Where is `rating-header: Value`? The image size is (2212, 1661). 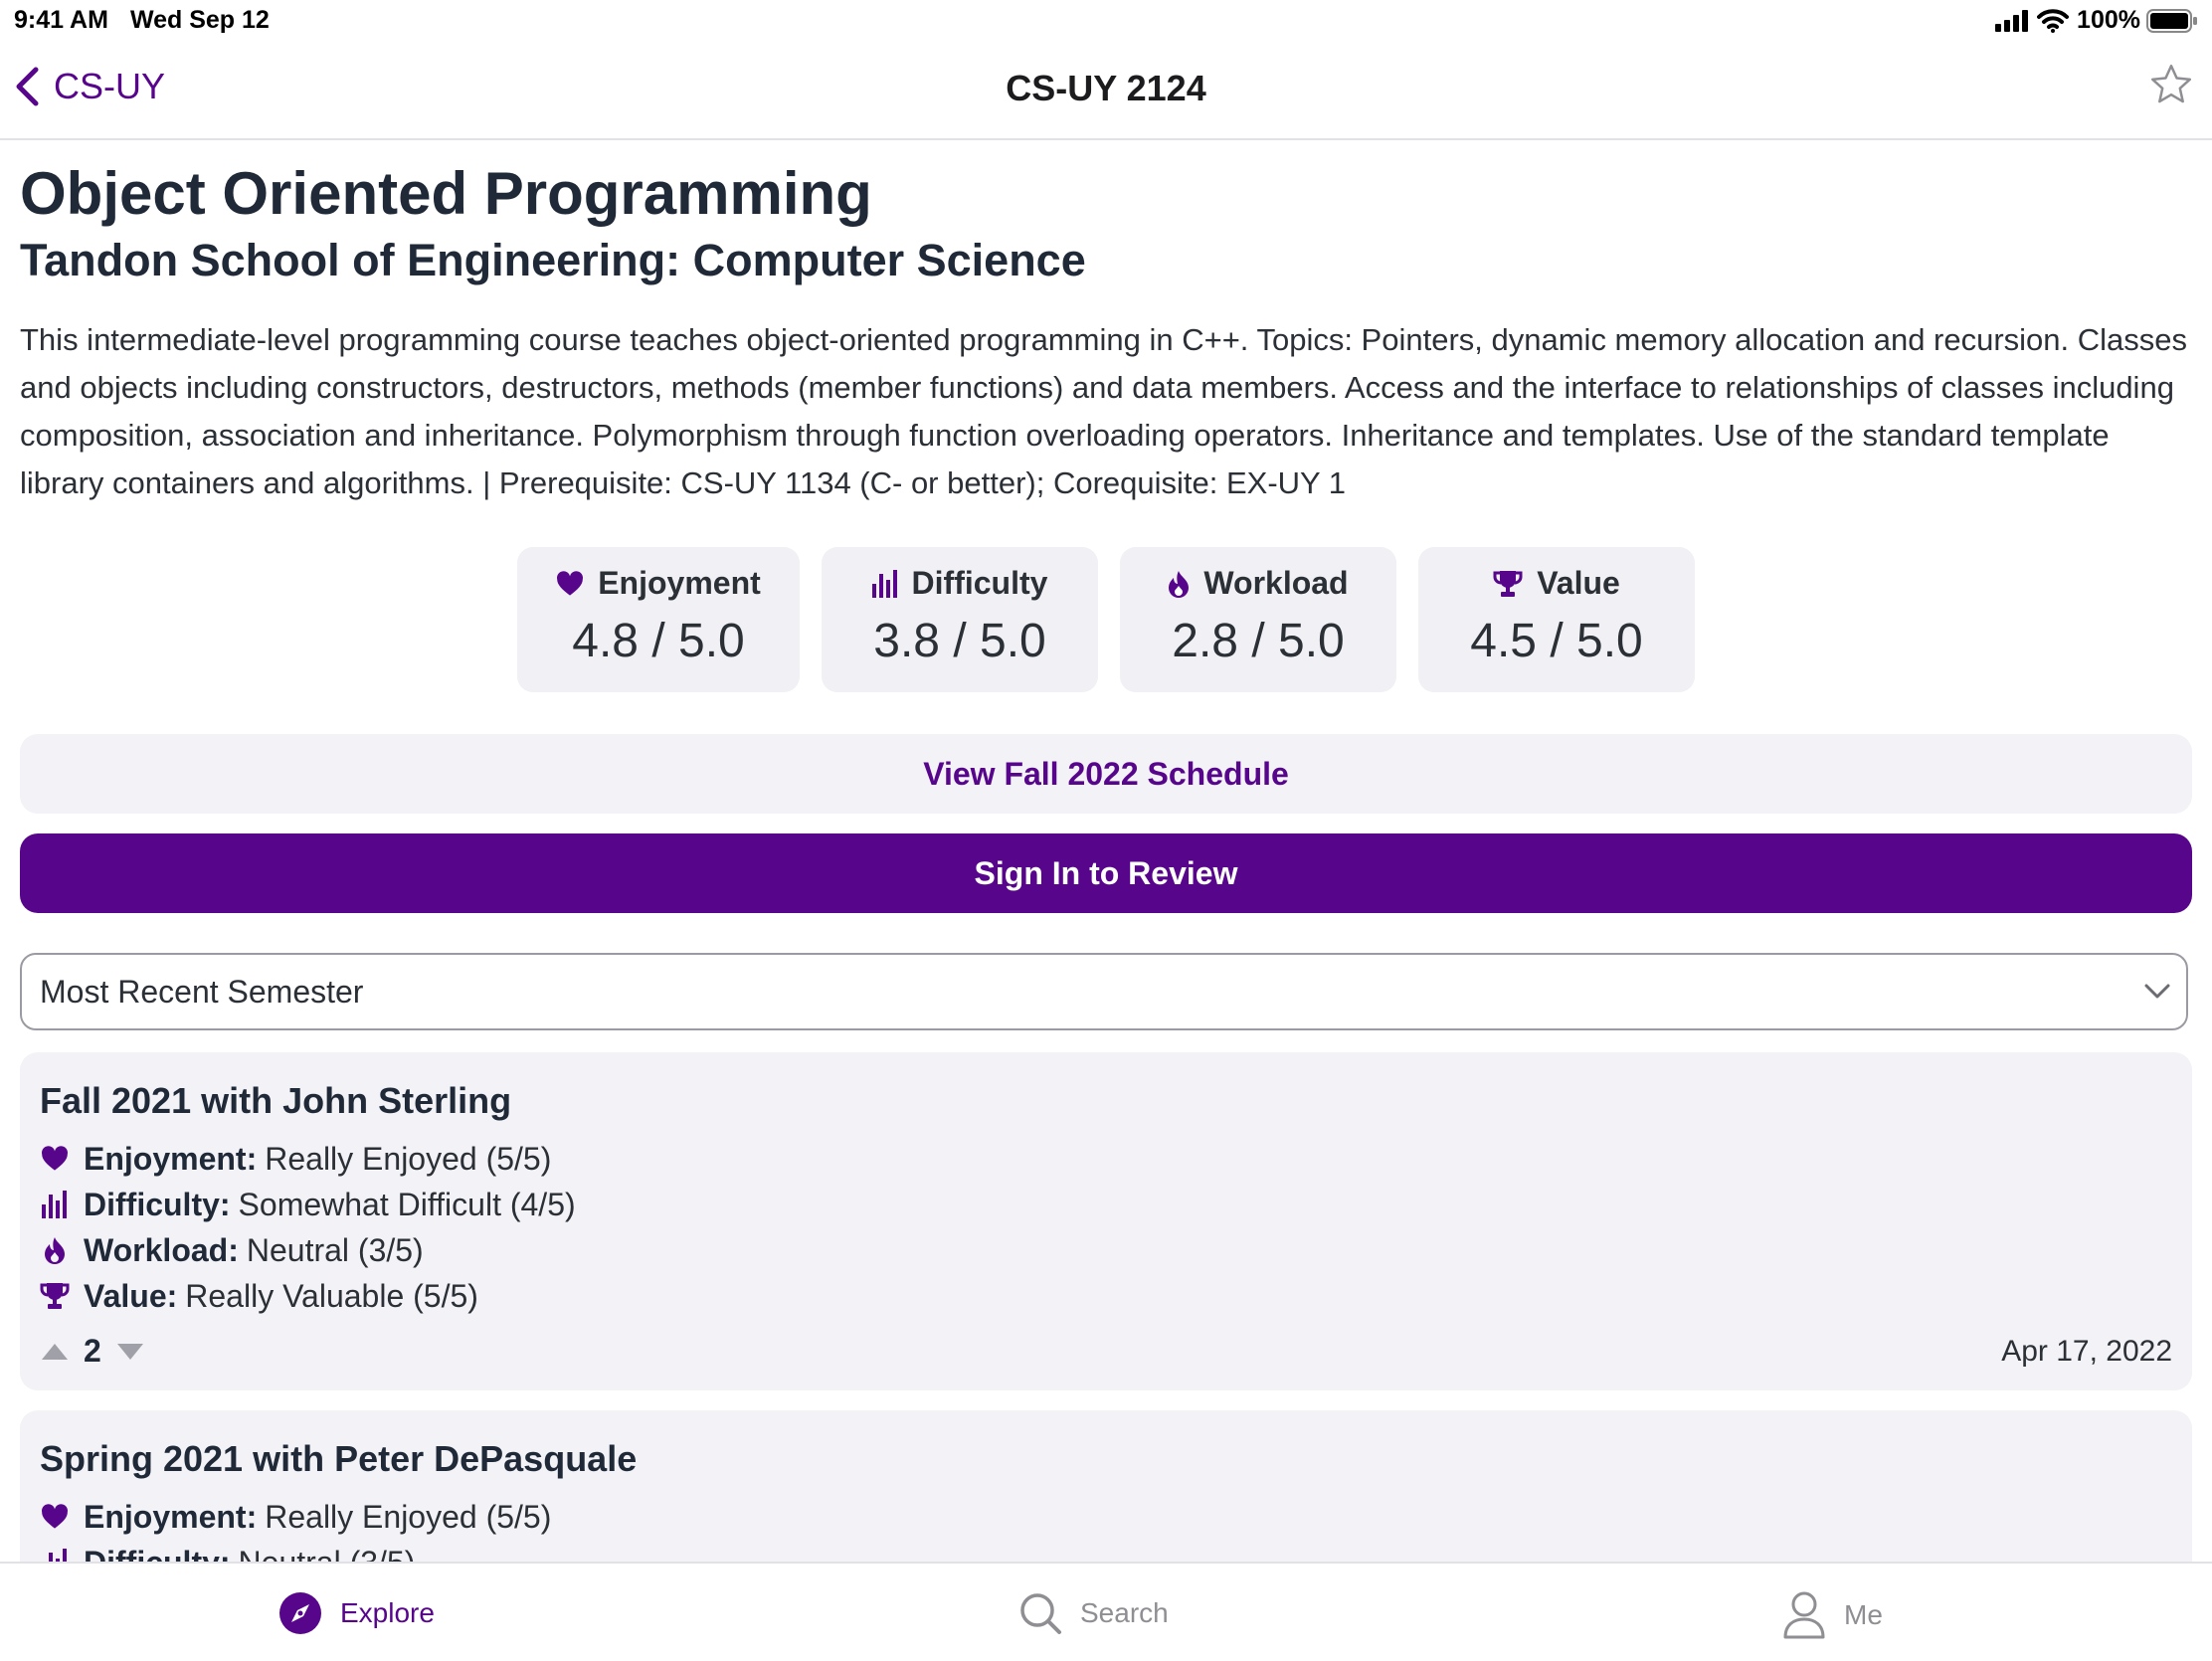
rating-header: Value is located at coordinates (1556, 584).